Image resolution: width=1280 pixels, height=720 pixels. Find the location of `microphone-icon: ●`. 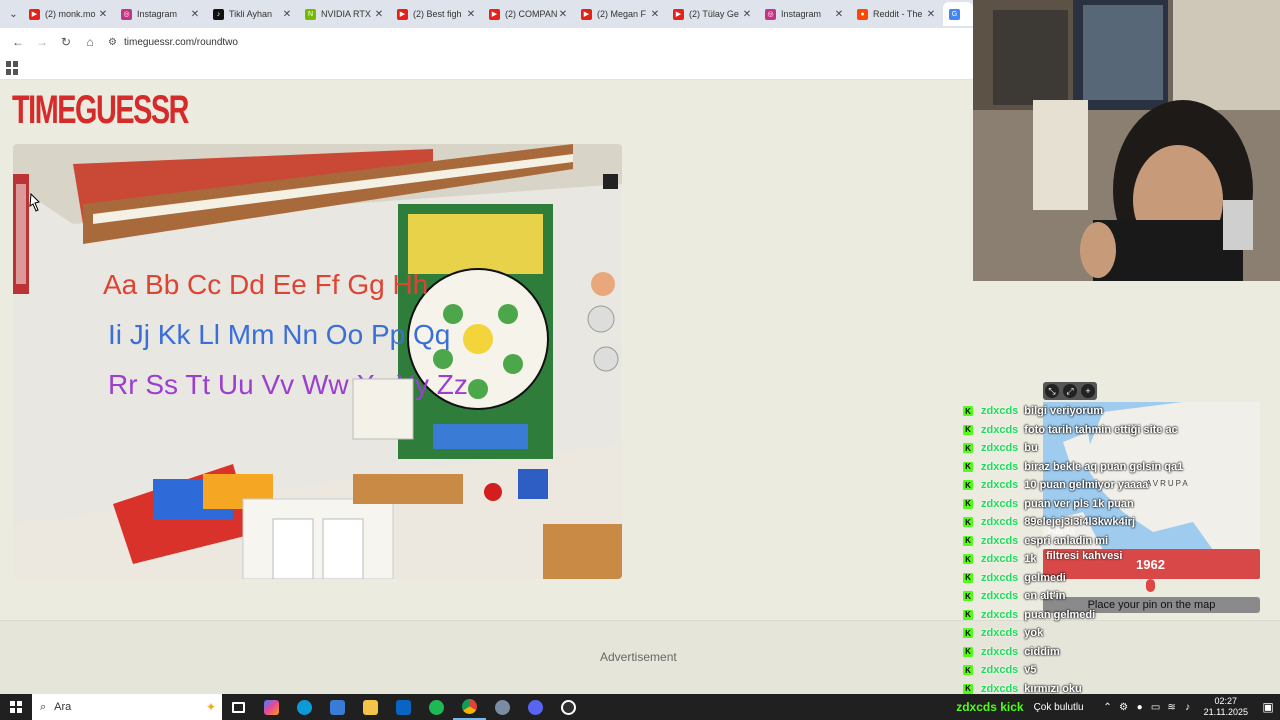

microphone-icon: ● is located at coordinates (1140, 707).